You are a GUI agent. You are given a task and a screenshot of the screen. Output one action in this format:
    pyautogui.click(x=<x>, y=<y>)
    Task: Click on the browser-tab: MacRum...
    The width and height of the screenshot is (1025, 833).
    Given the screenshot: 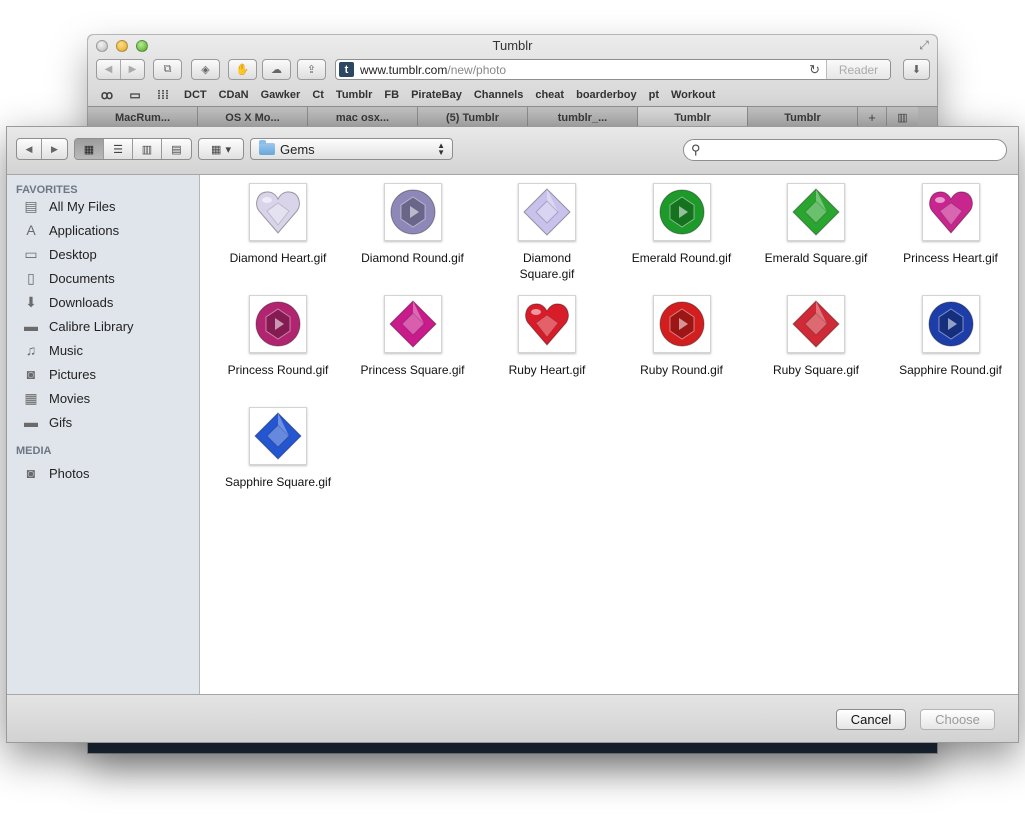 What is the action you would take?
    pyautogui.click(x=143, y=117)
    